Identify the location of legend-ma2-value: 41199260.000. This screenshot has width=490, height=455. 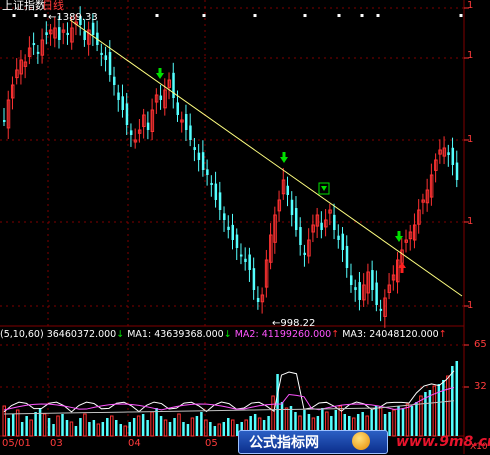
(296, 334).